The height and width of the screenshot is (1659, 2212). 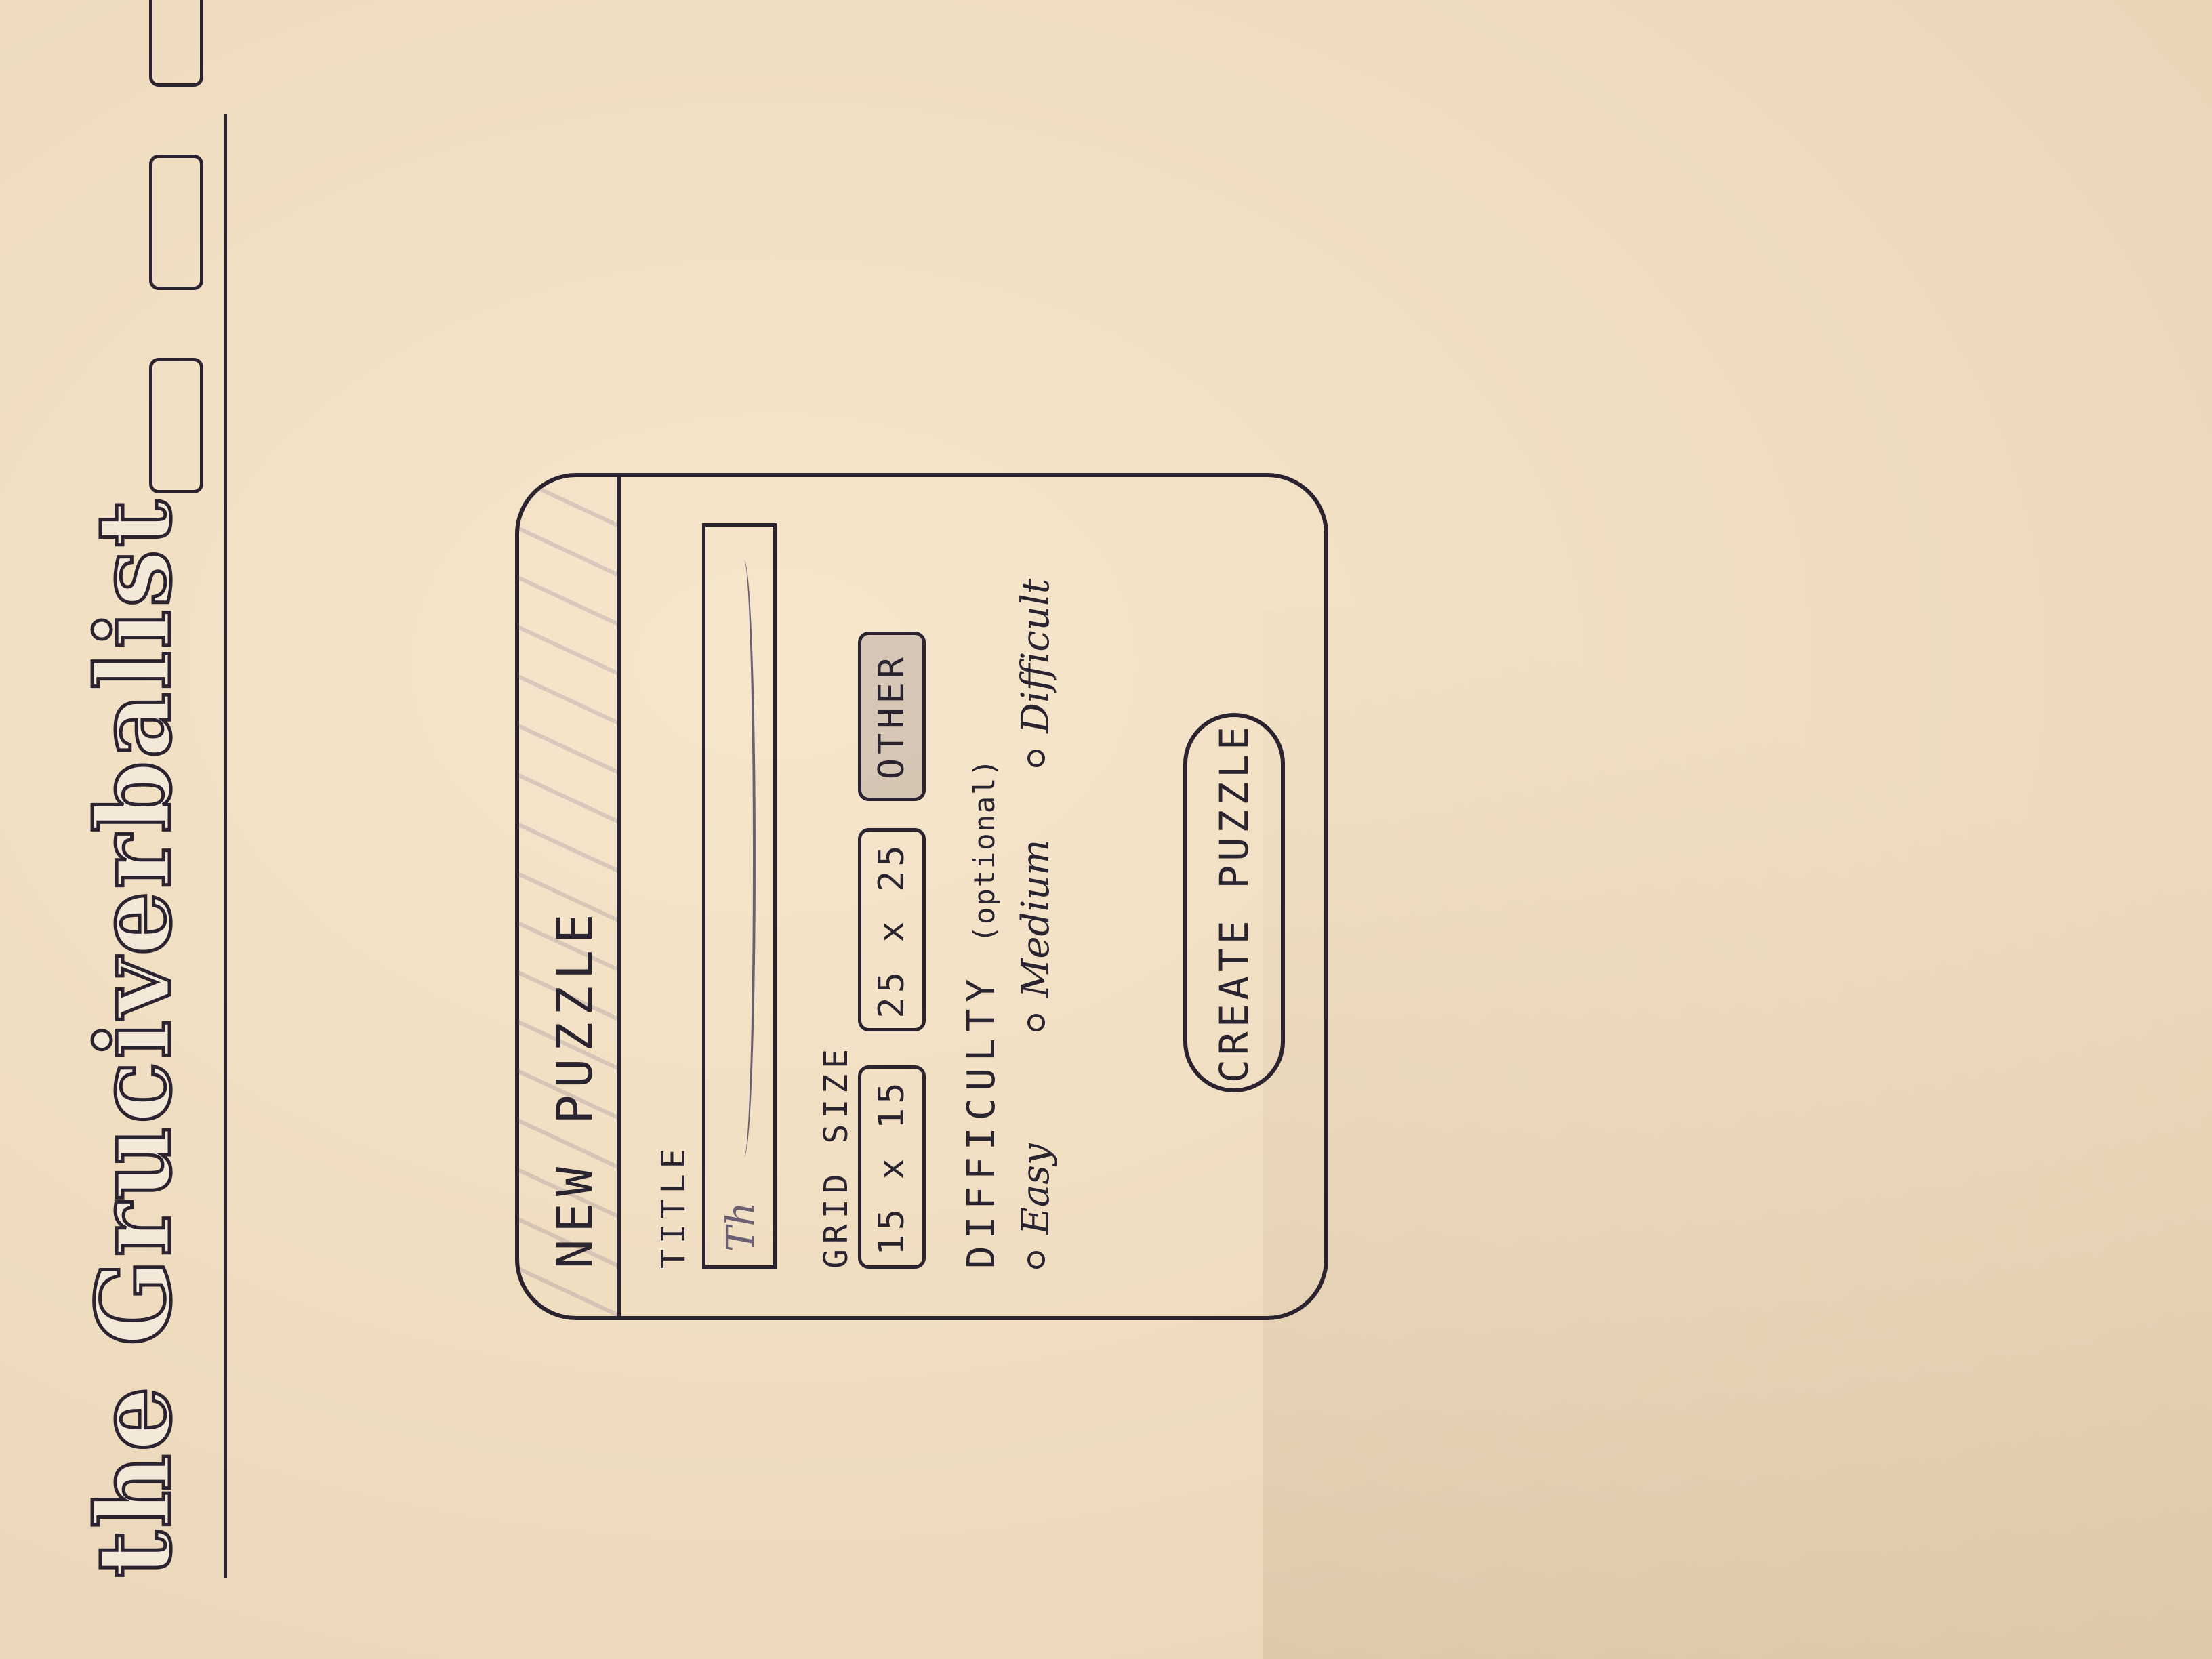 I want to click on difficulty-label: DIFFICULTY (optional), so click(x=982, y=1013).